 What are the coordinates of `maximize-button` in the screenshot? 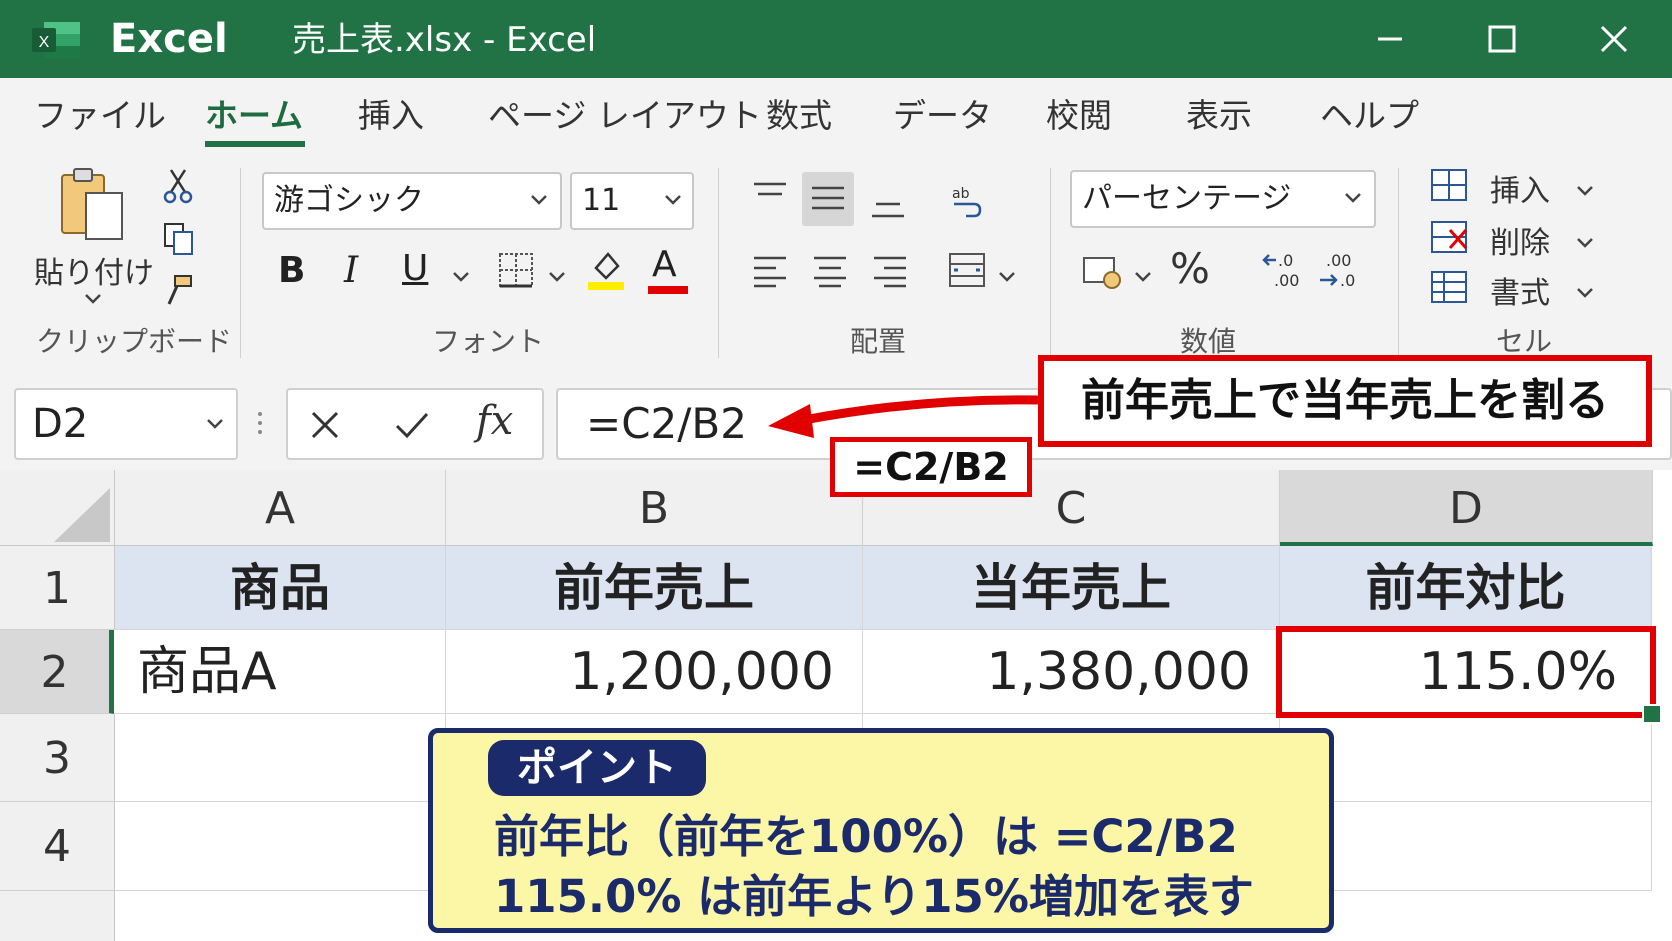 It's located at (1502, 39).